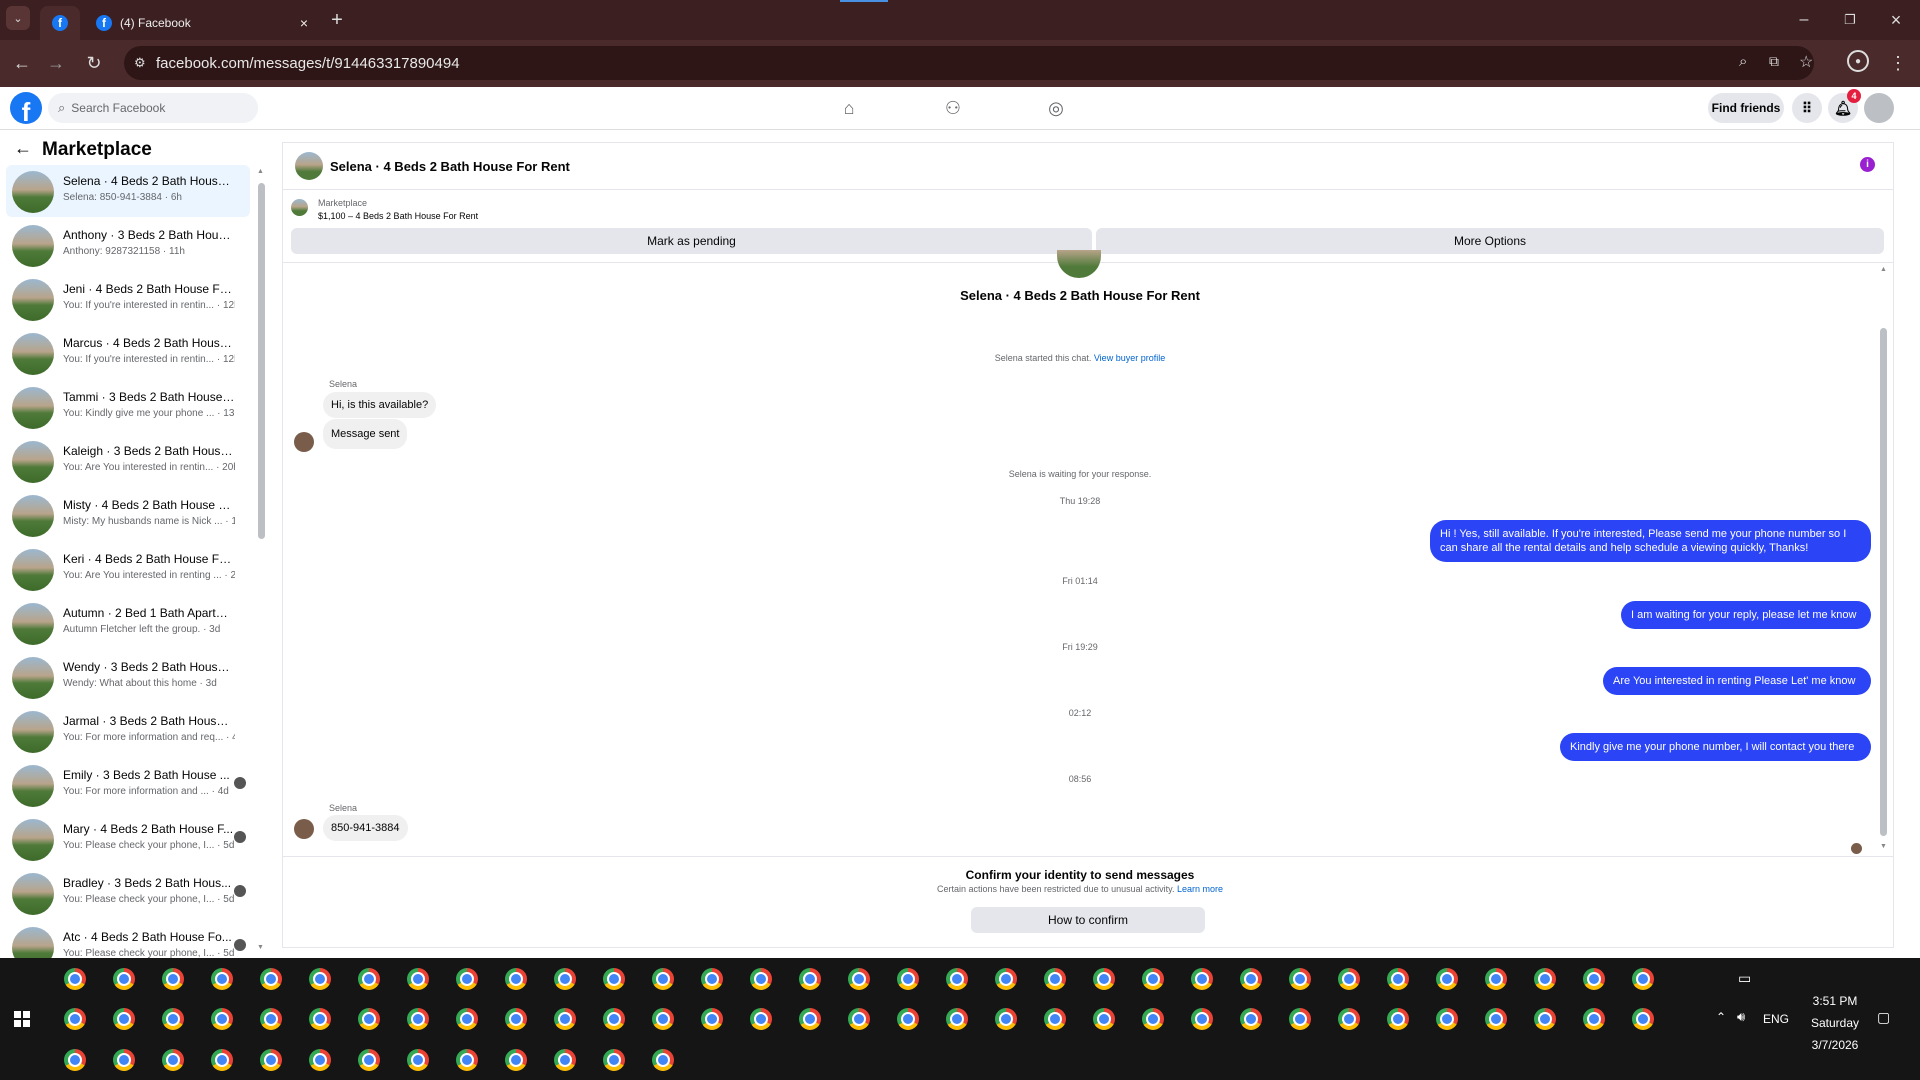 This screenshot has height=1080, width=1920. What do you see at coordinates (309, 166) in the screenshot?
I see `chat-header-avatar` at bounding box center [309, 166].